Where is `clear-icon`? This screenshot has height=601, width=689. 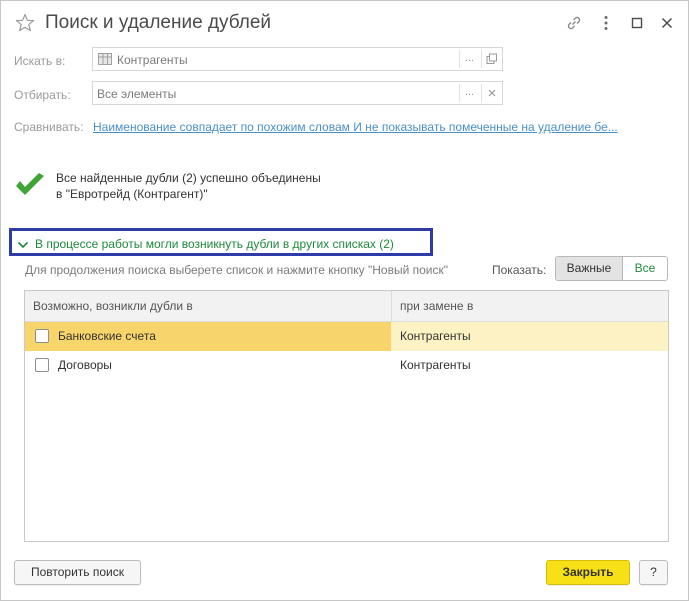 clear-icon is located at coordinates (491, 93).